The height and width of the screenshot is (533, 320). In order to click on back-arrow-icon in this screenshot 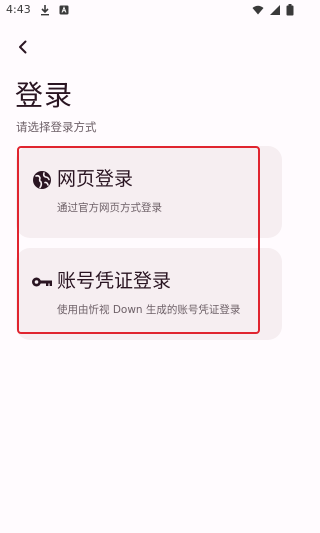, I will do `click(23, 47)`.